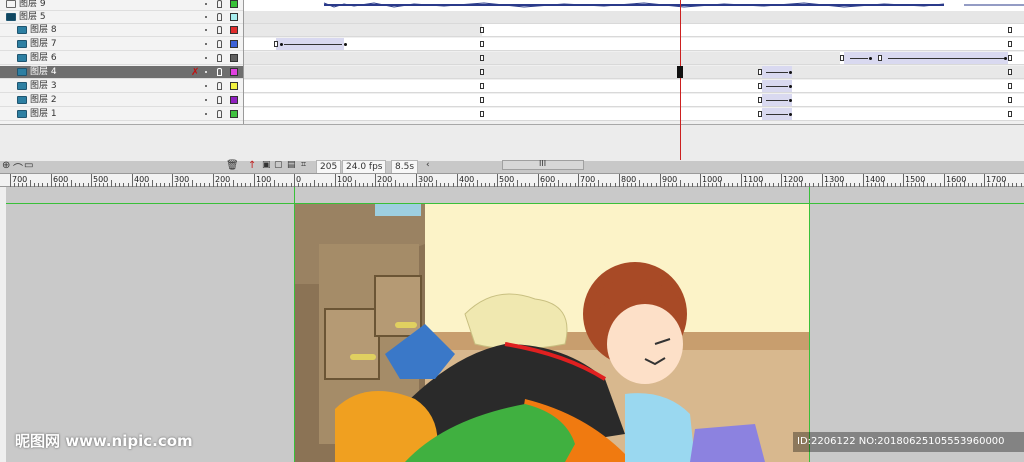 Image resolution: width=1024 pixels, height=462 pixels. I want to click on layer-row-3: 图层 3, so click(121, 86).